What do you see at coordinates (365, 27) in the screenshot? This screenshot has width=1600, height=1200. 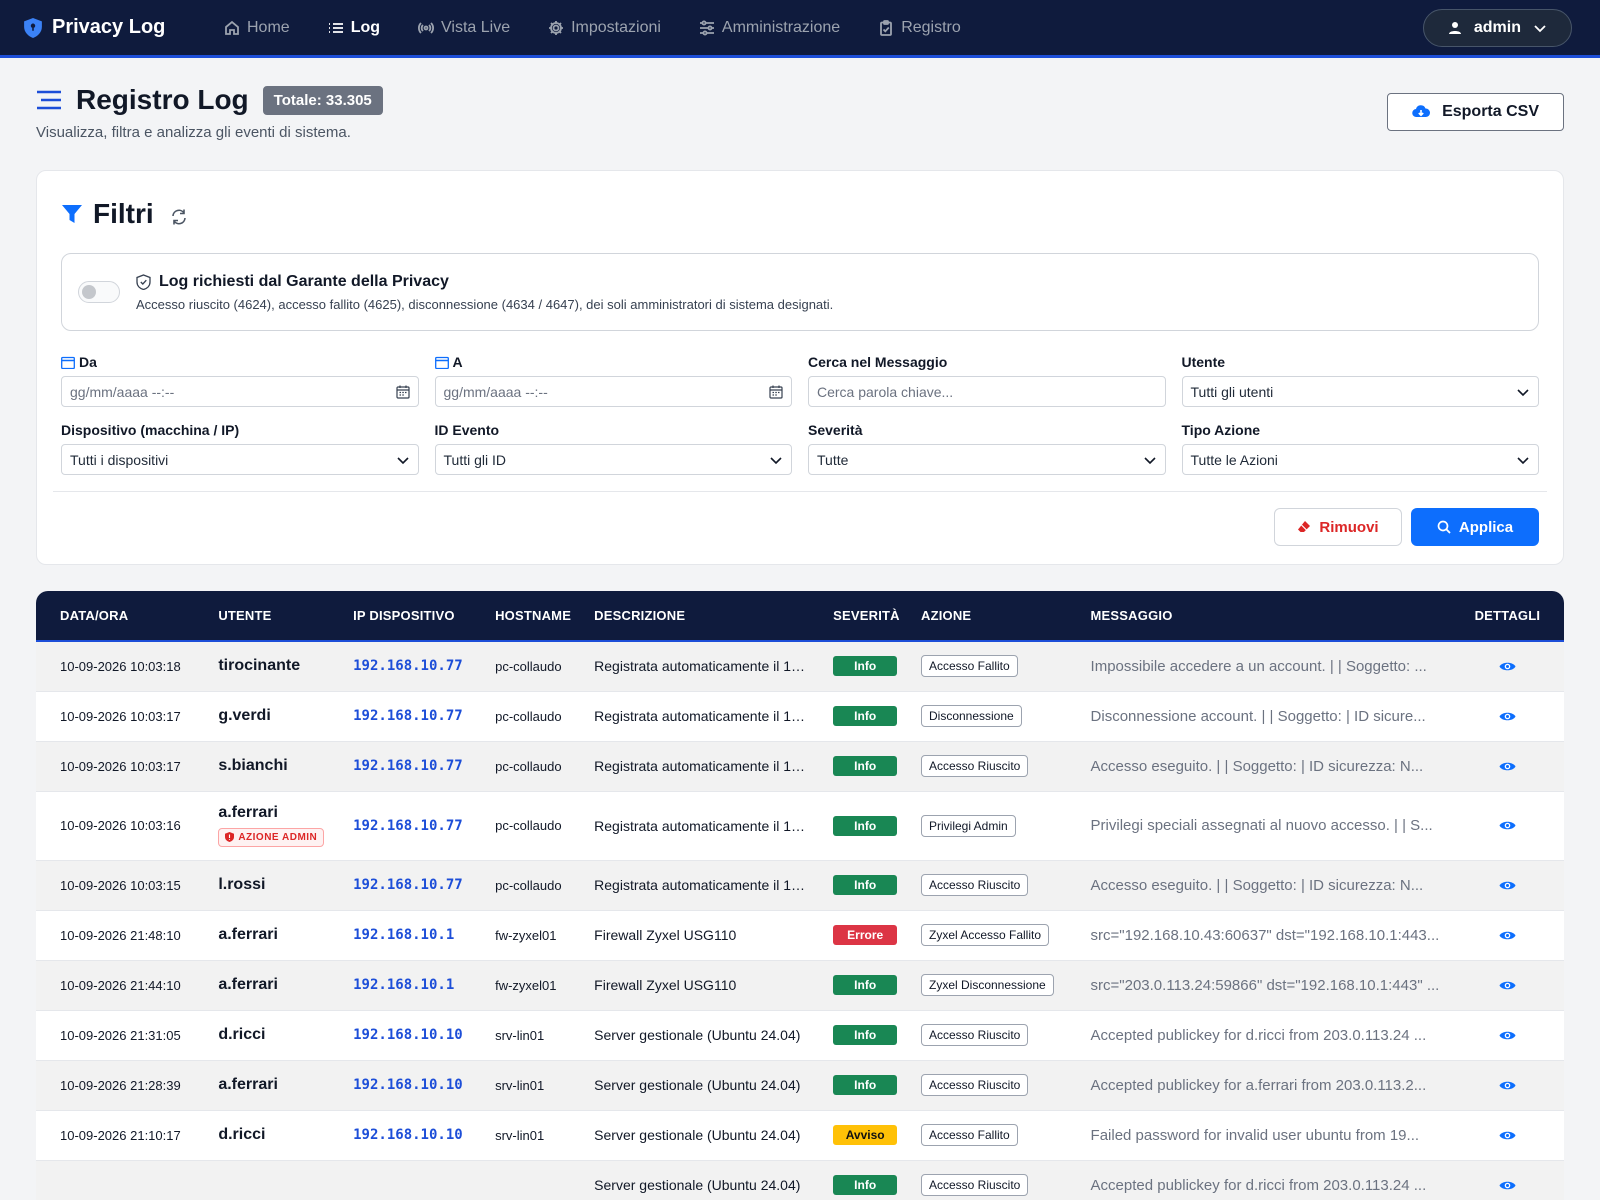 I see `nav-label: Log` at bounding box center [365, 27].